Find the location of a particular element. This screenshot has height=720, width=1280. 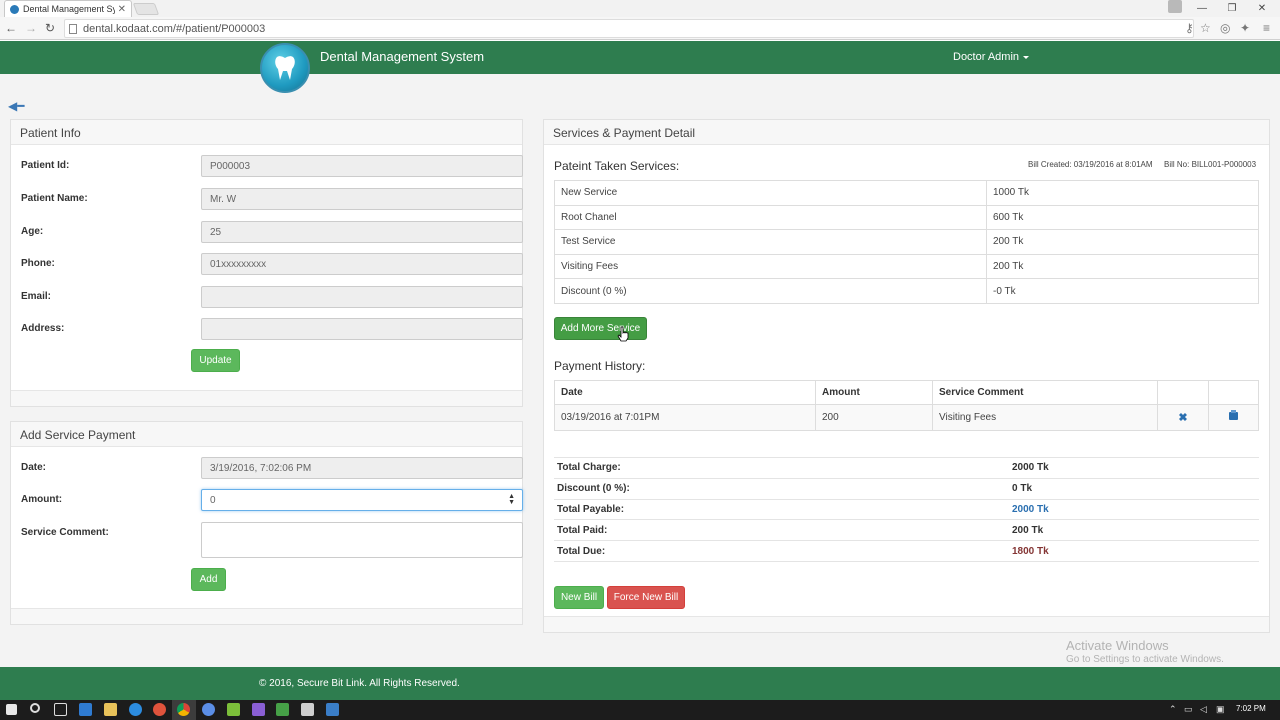

task-view-icon is located at coordinates (60, 709).